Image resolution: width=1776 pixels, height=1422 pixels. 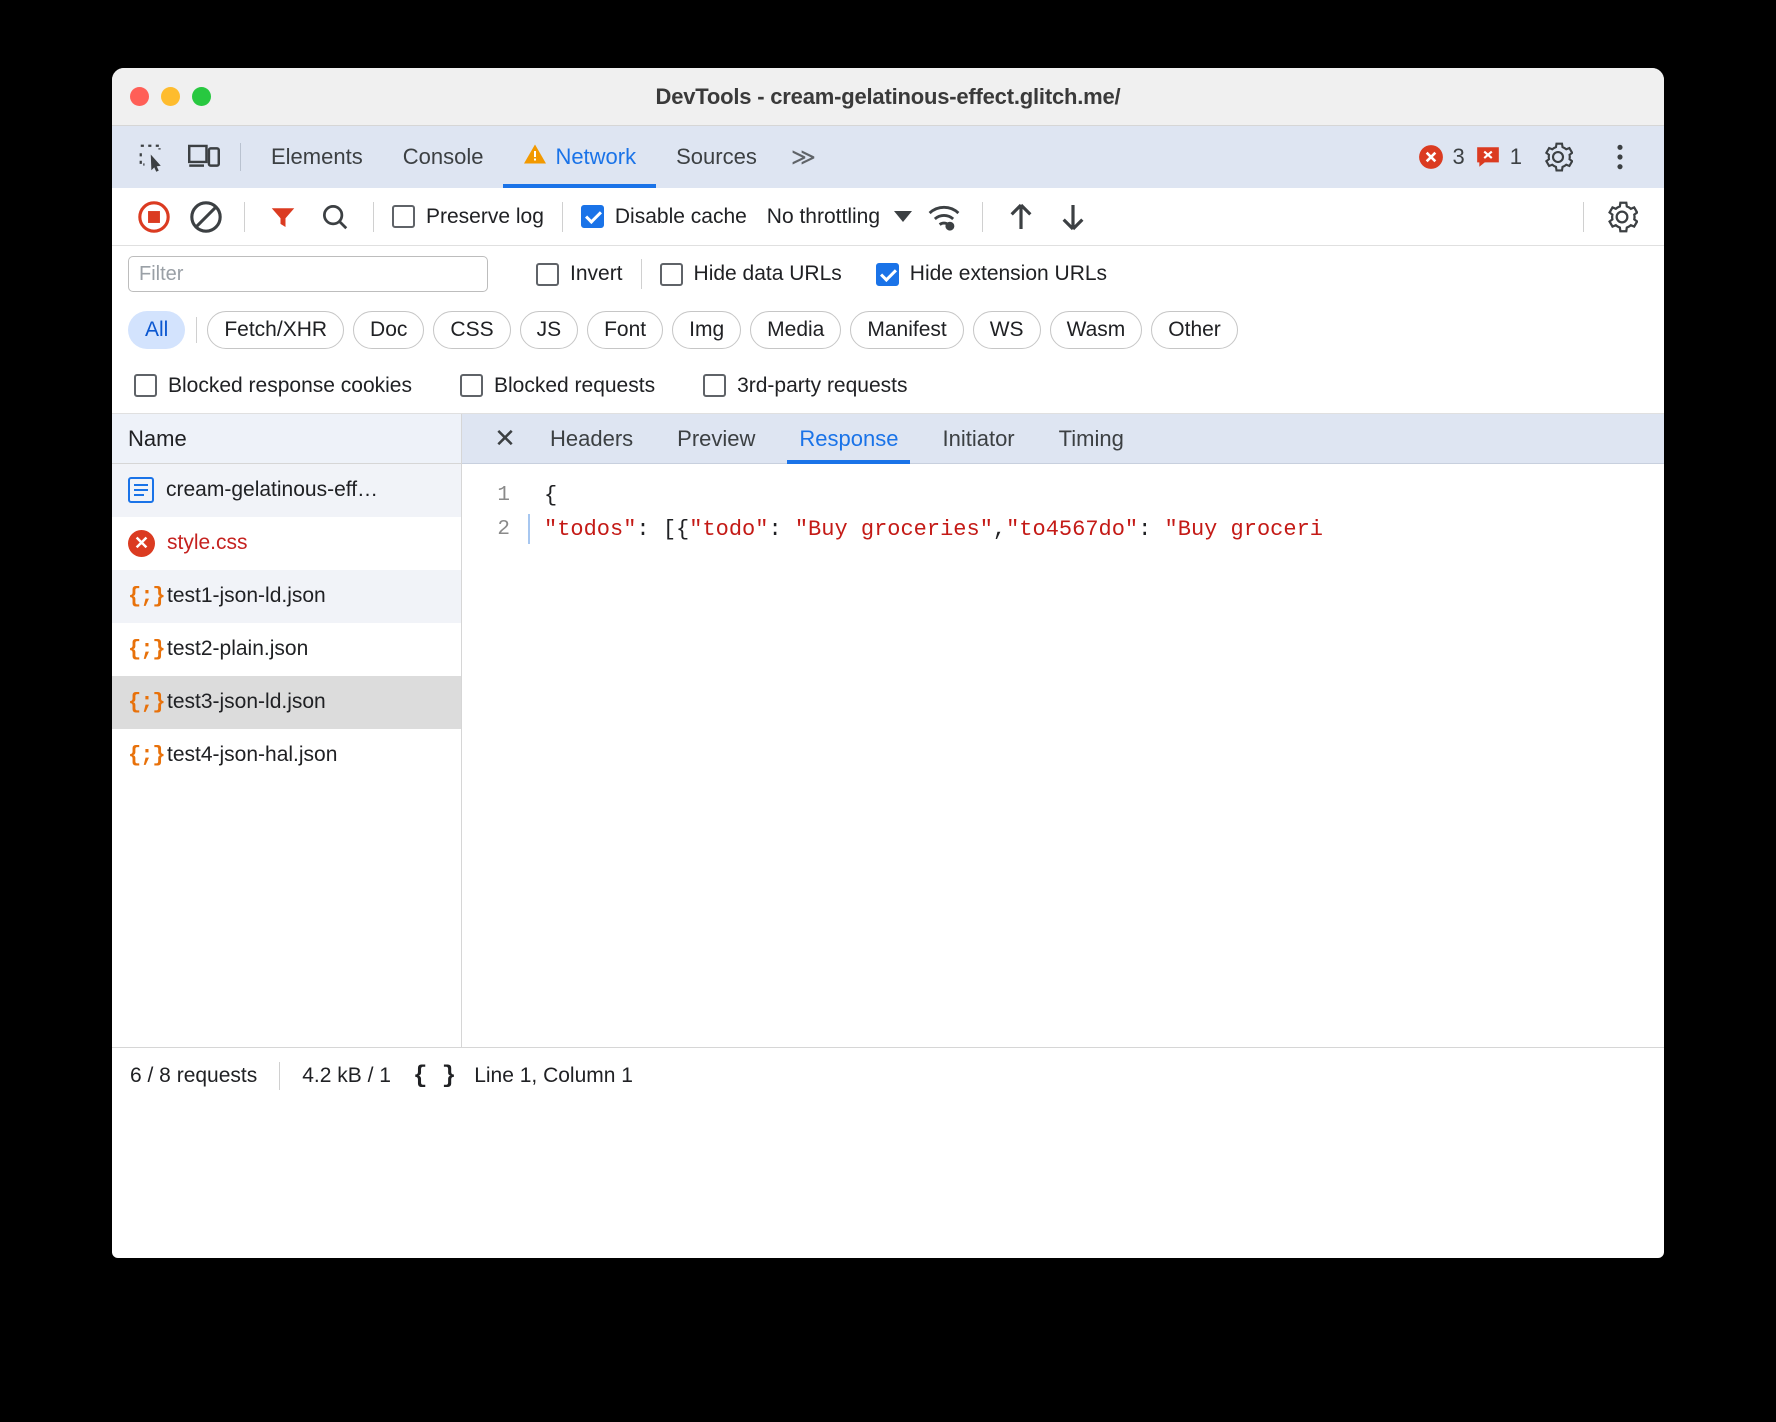 What do you see at coordinates (707, 330) in the screenshot?
I see `type-filter-img: Img` at bounding box center [707, 330].